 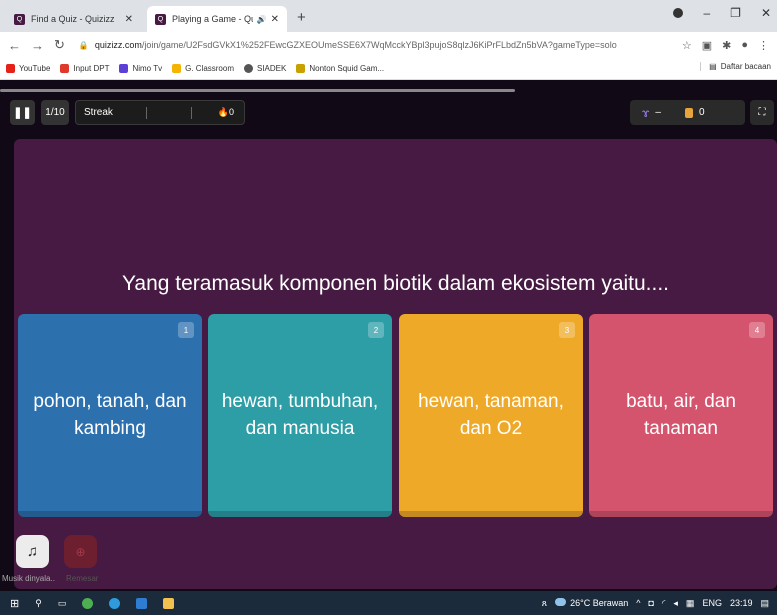 What do you see at coordinates (658, 112) in the screenshot?
I see `powerup-value: –` at bounding box center [658, 112].